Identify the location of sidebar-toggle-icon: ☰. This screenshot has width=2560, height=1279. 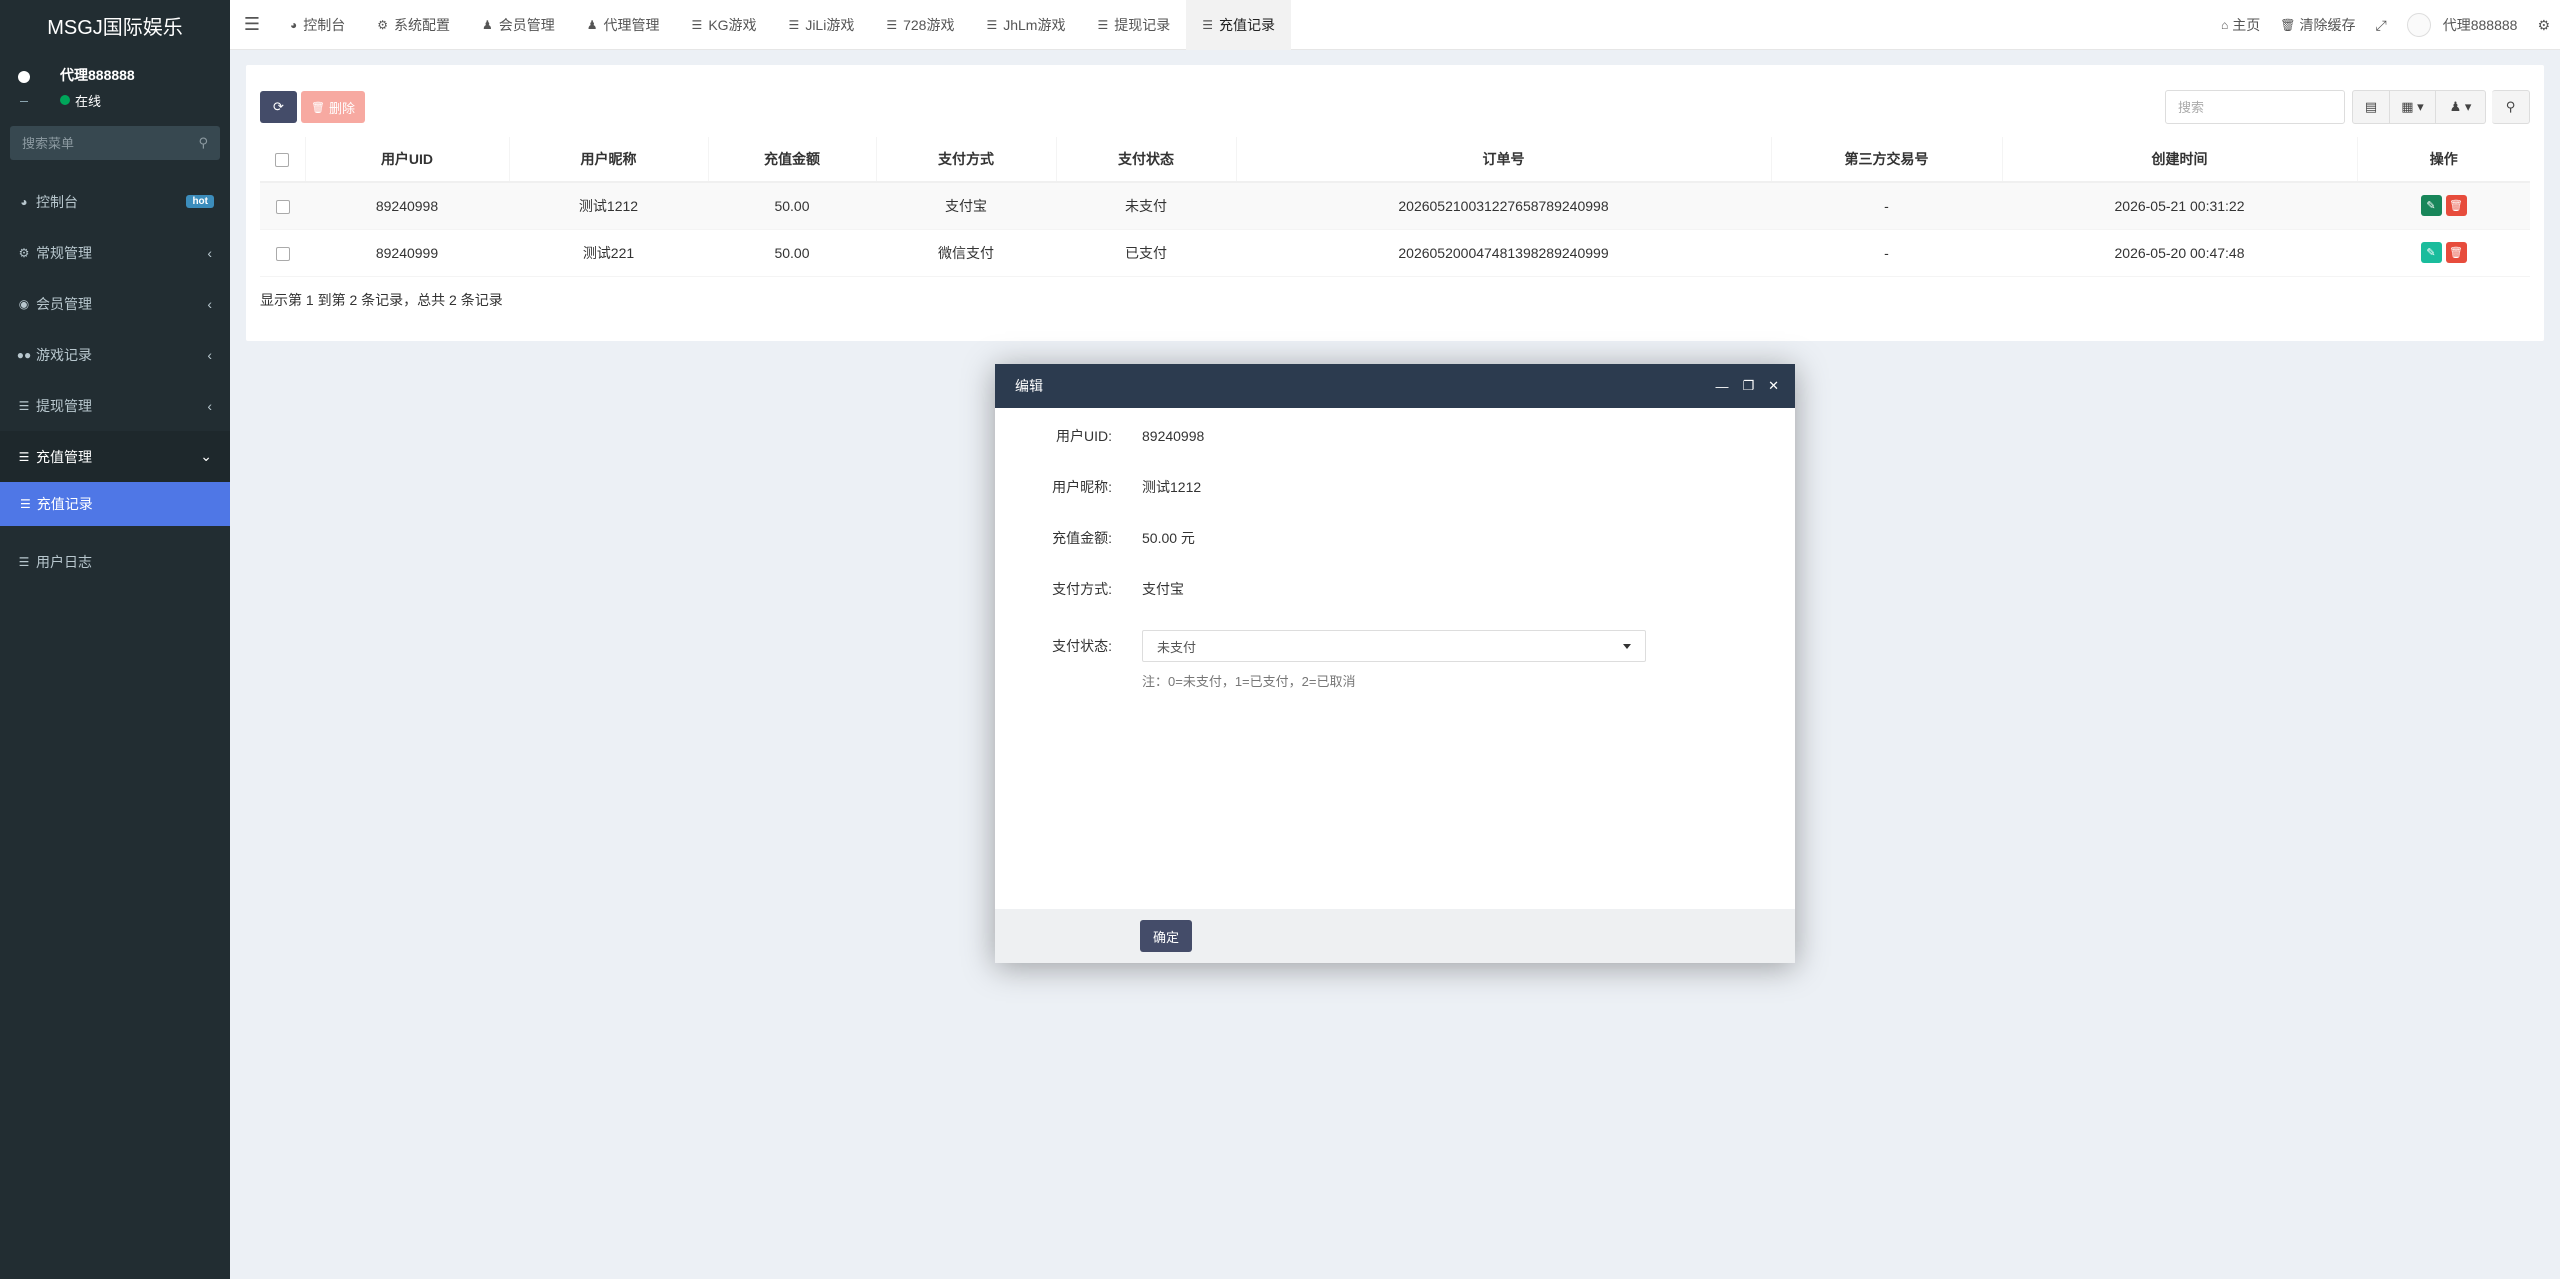
(252, 25).